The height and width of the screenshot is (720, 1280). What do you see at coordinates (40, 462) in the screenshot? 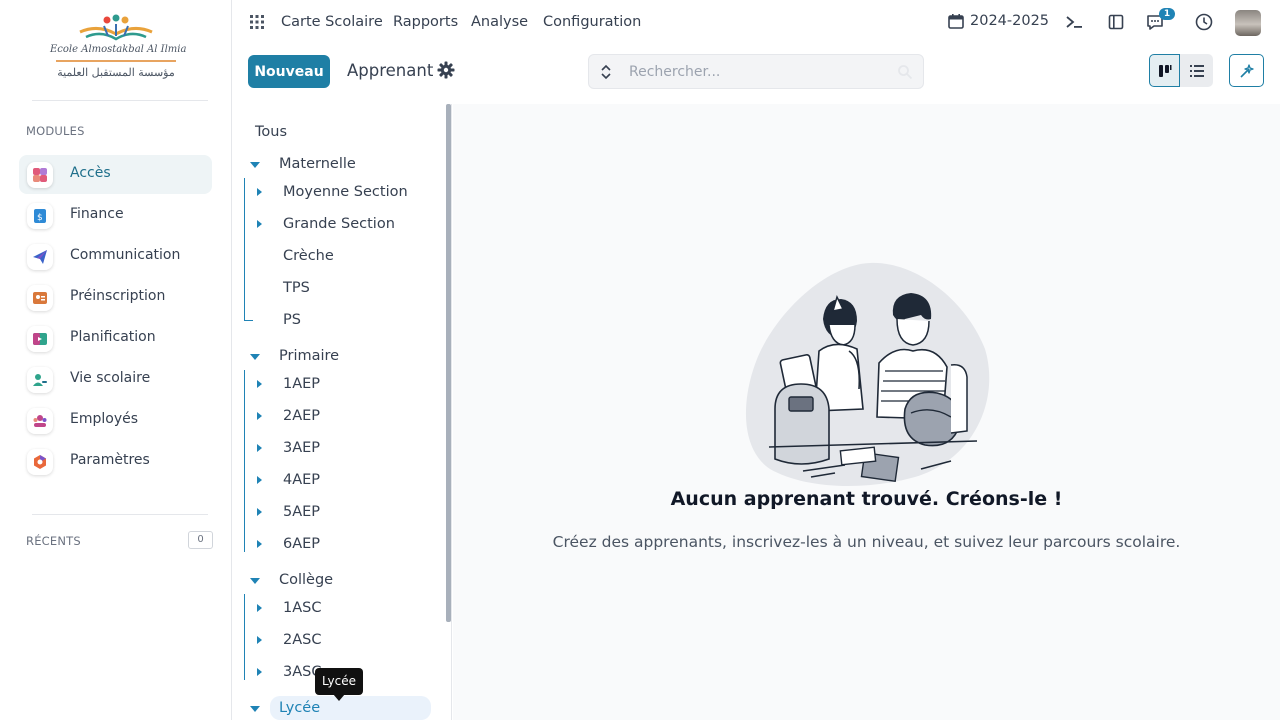
I see `settings-icon` at bounding box center [40, 462].